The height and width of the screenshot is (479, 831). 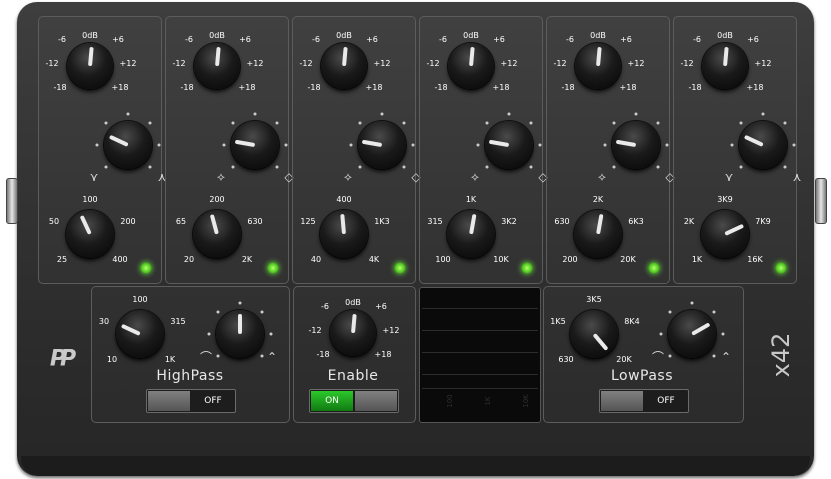 What do you see at coordinates (272, 357) in the screenshot?
I see `highpass-slope-right-icon: ⌃` at bounding box center [272, 357].